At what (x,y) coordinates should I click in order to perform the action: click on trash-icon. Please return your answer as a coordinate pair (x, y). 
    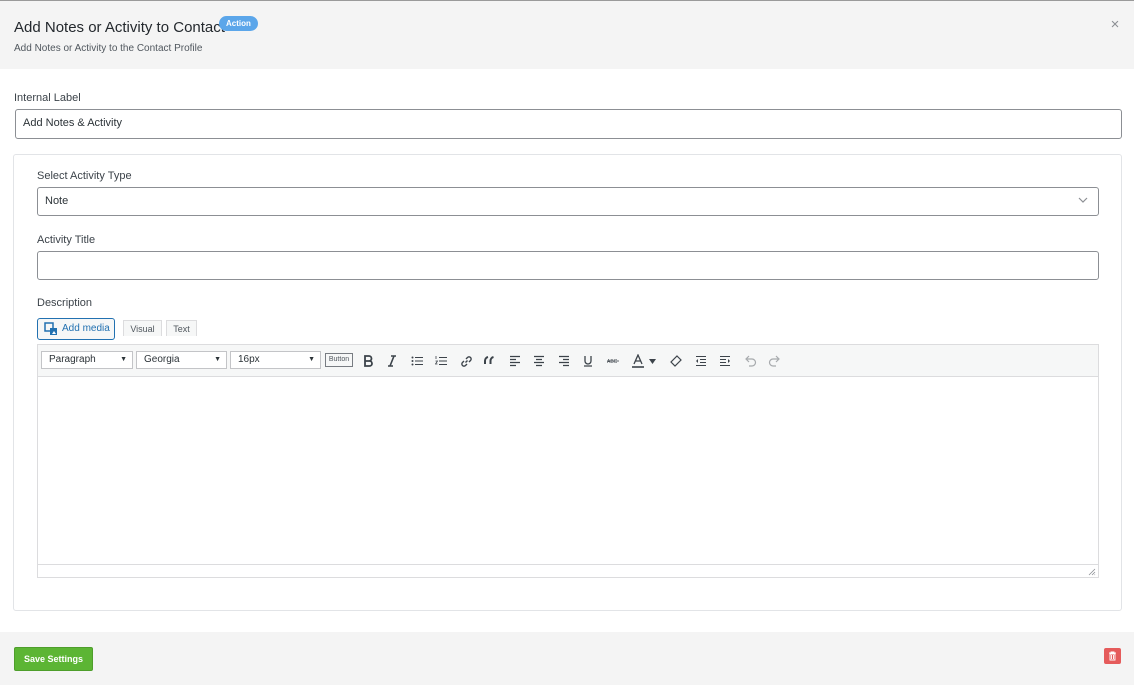
    Looking at the image, I should click on (1112, 656).